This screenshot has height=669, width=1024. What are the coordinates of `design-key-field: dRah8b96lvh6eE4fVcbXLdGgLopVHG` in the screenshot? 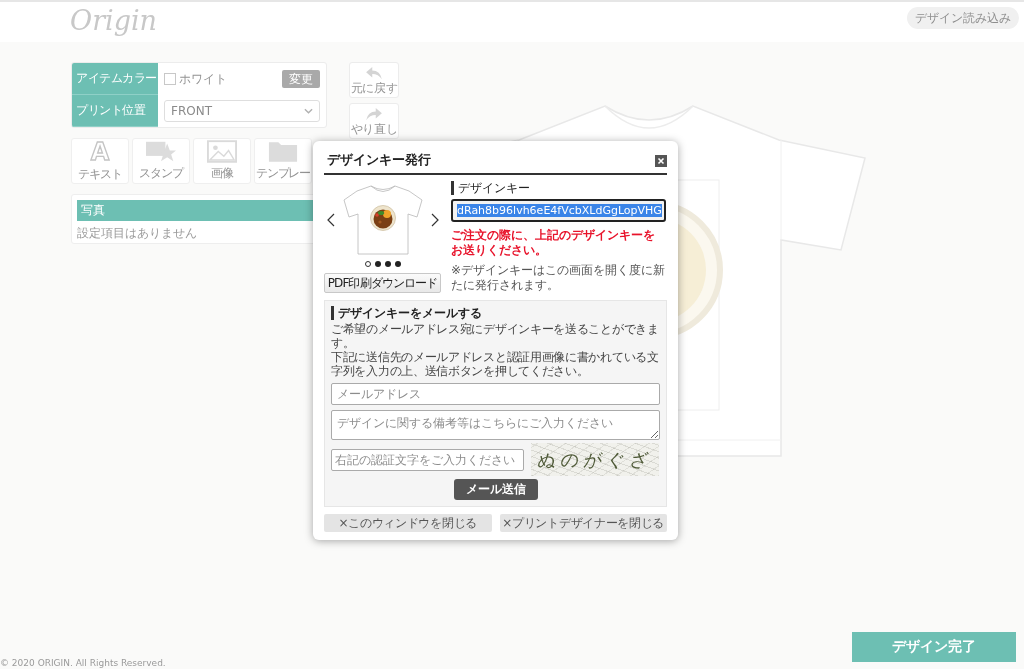 It's located at (558, 210).